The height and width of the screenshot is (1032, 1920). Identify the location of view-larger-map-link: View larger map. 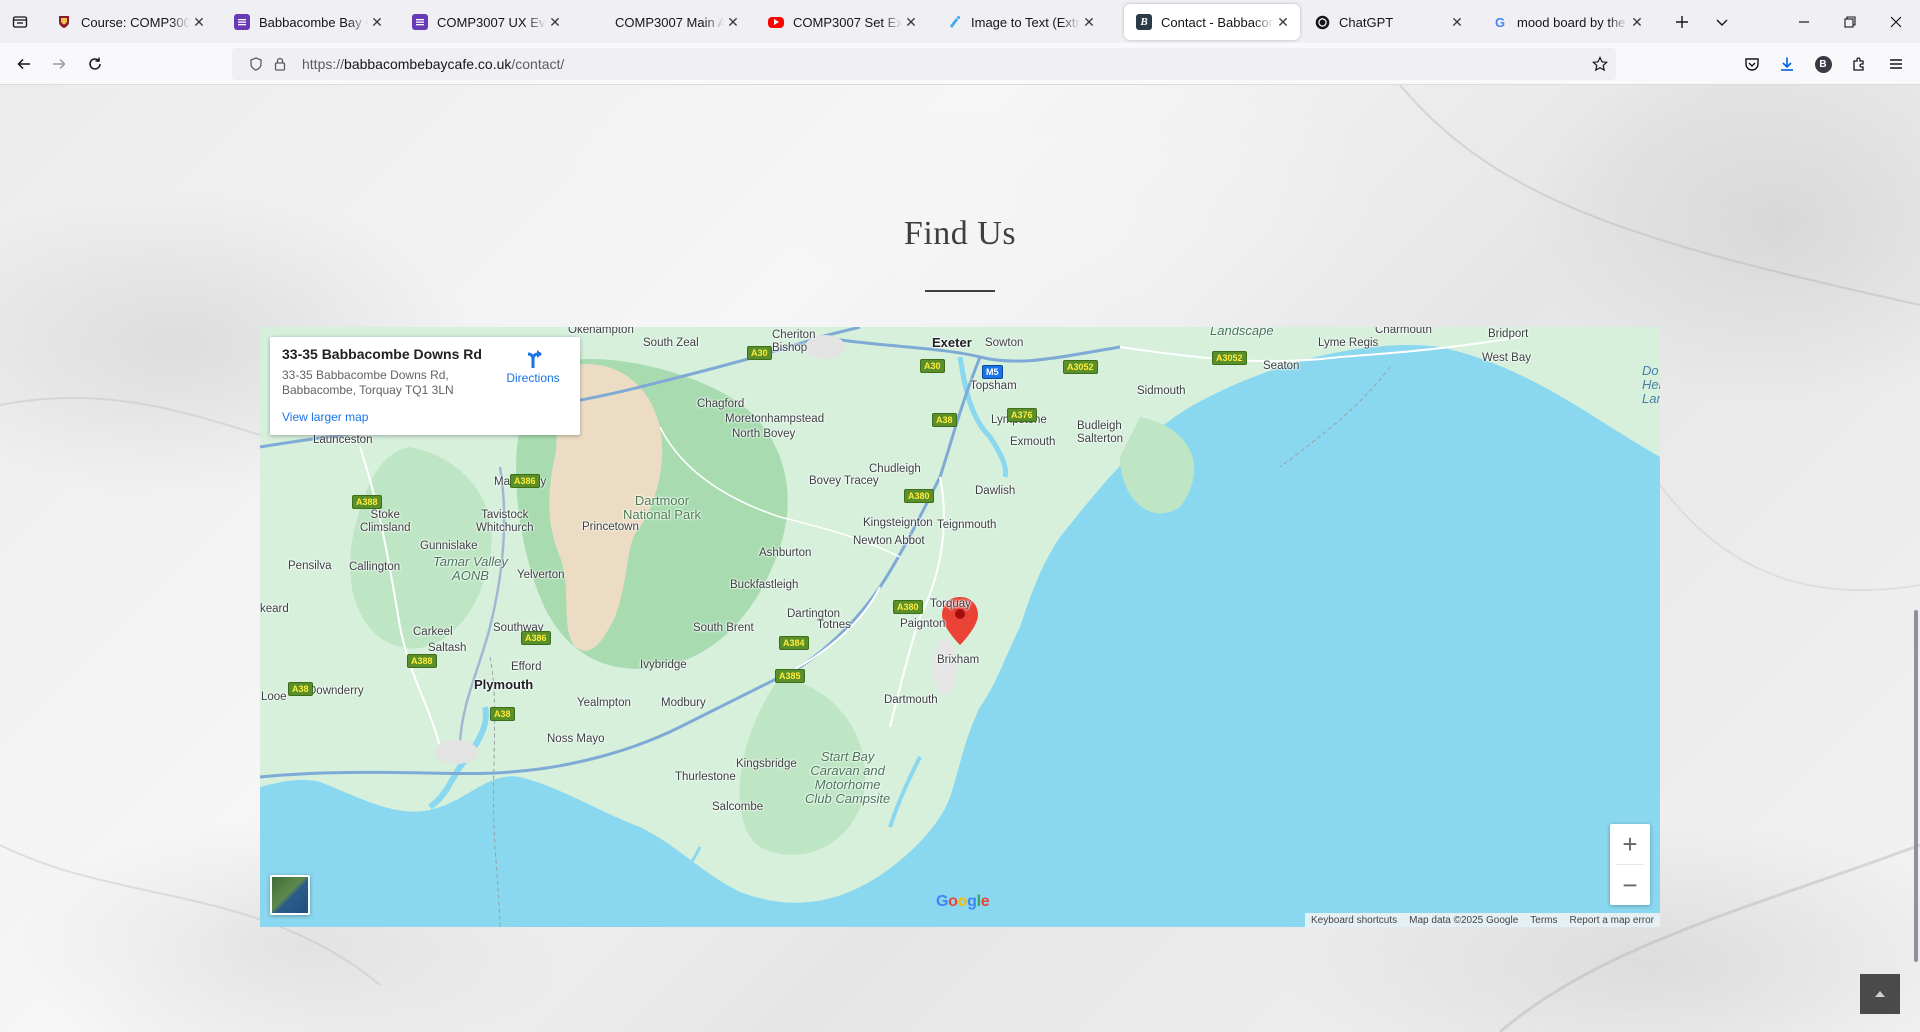
(425, 417).